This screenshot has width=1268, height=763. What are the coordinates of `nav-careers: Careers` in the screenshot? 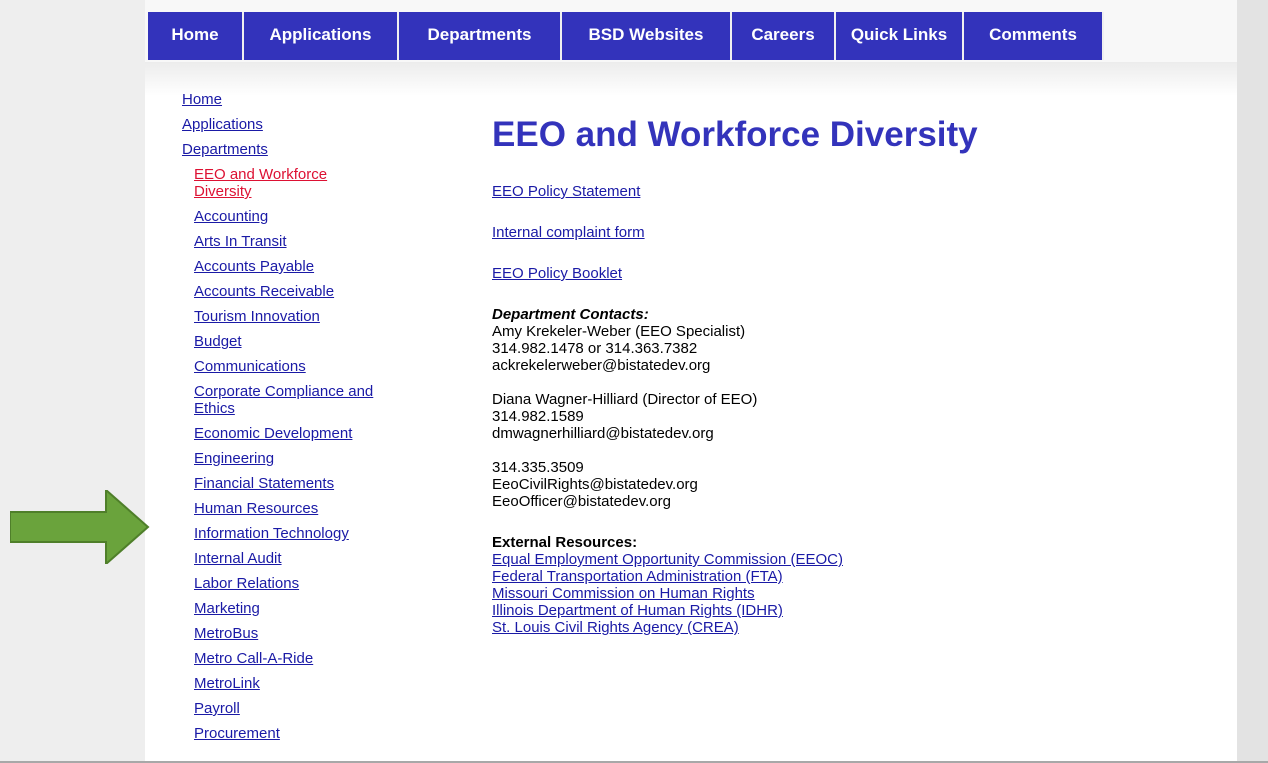 It's located at (784, 36).